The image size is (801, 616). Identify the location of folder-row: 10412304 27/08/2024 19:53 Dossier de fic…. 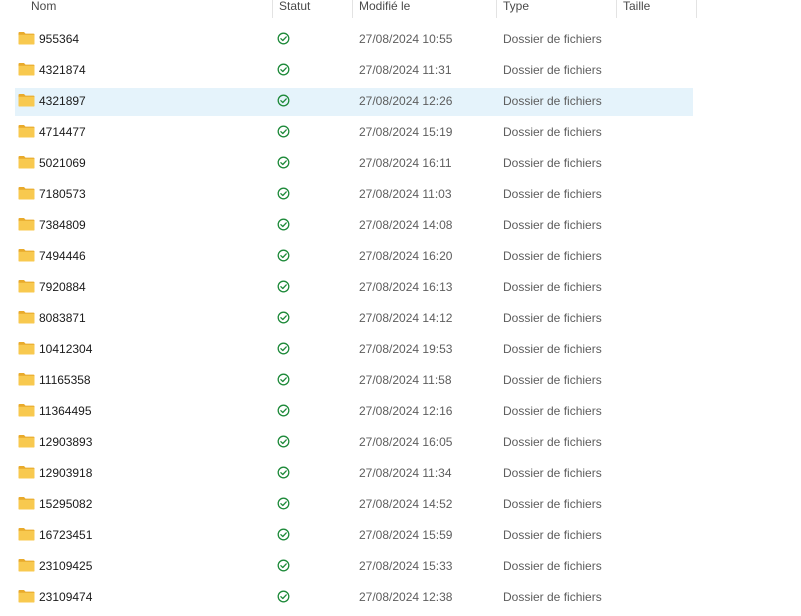
(400, 349).